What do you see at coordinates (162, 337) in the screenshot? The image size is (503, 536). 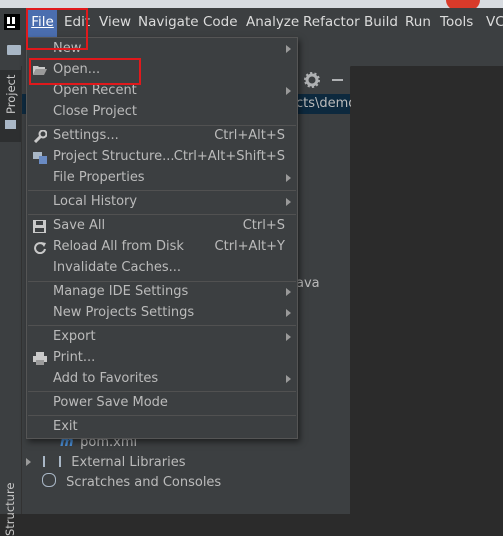 I see `menu-item-export: Export` at bounding box center [162, 337].